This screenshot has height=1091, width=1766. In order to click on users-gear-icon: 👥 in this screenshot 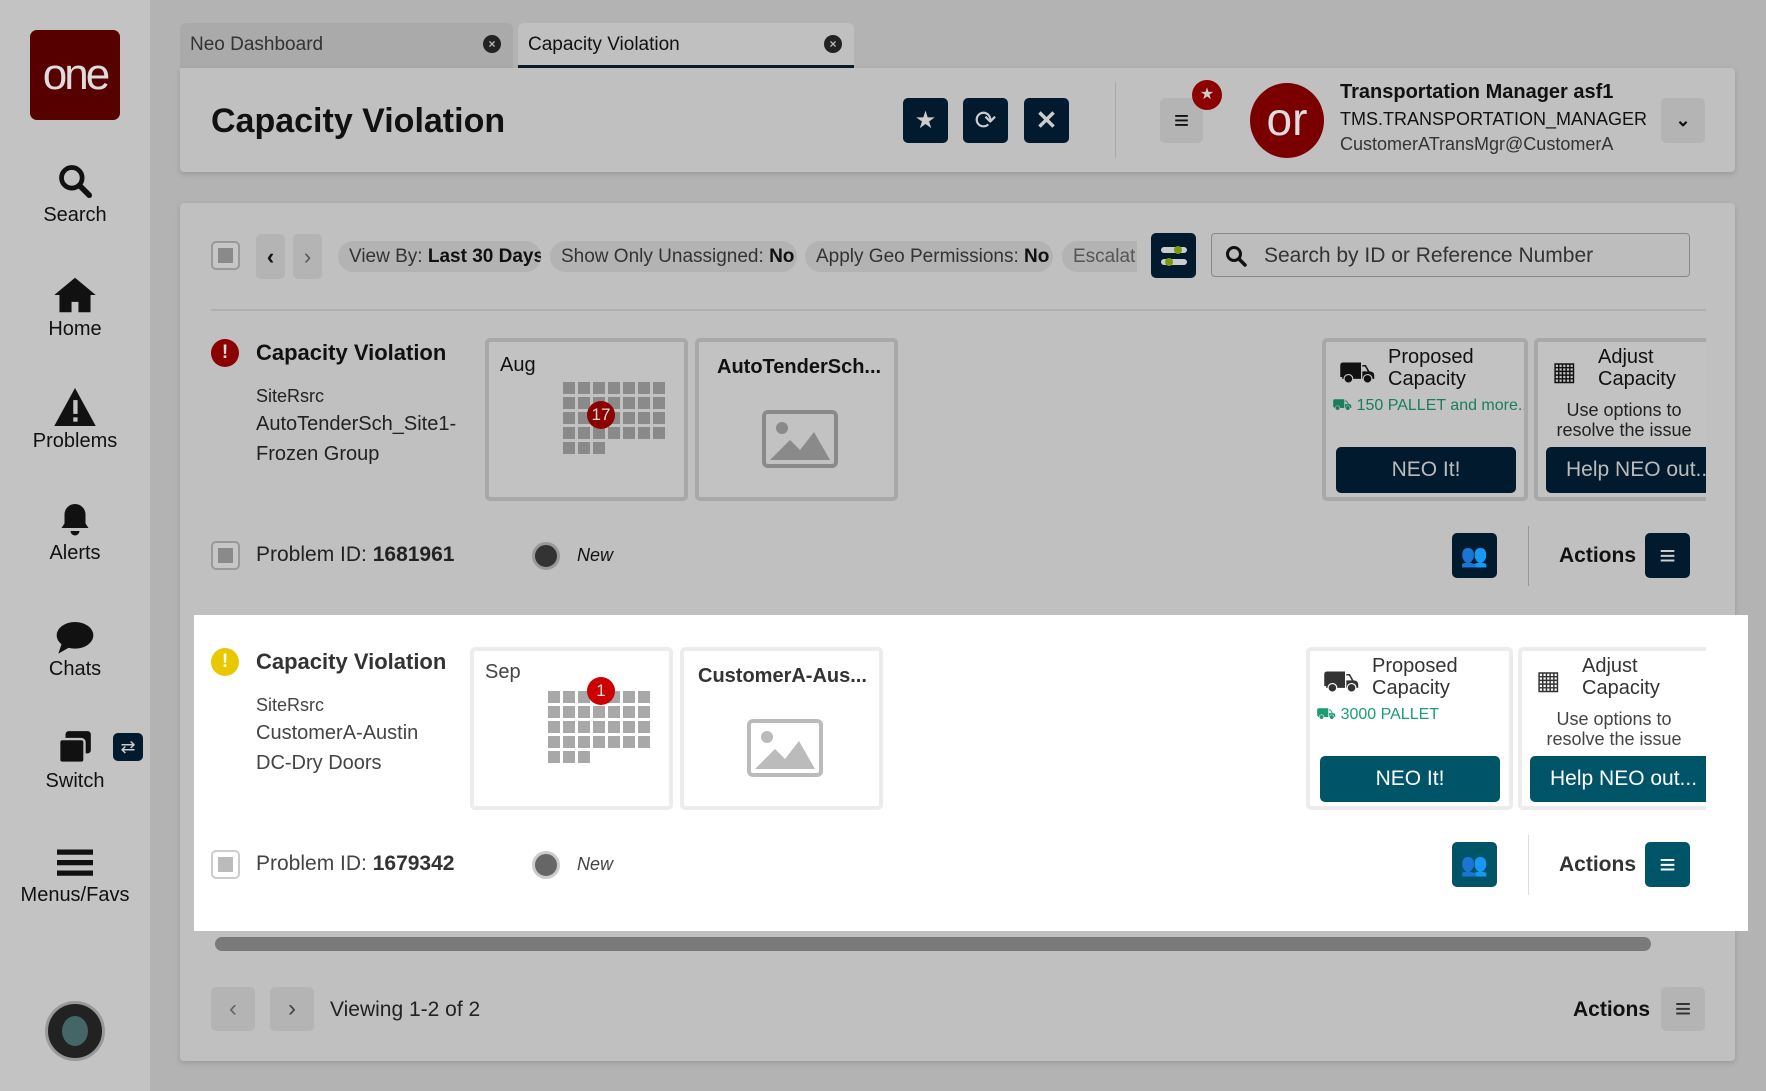, I will do `click(1474, 864)`.